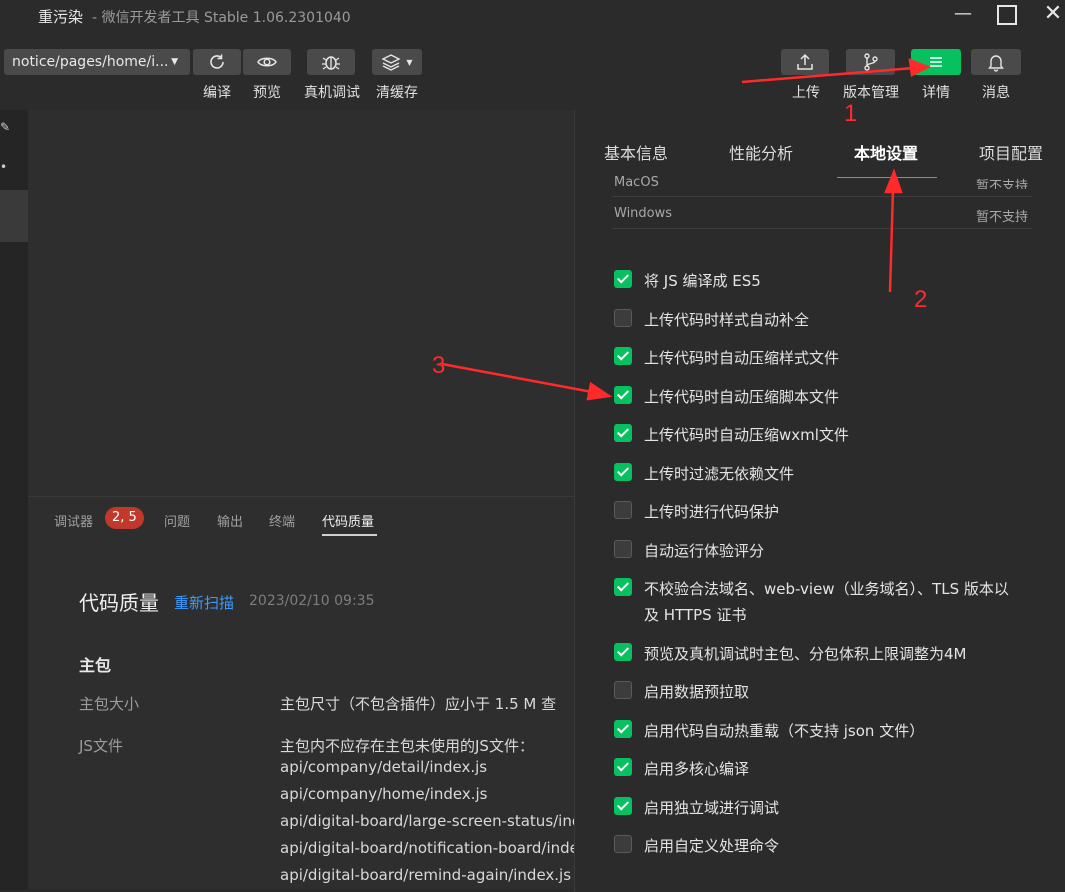  Describe the element at coordinates (814, 769) in the screenshot. I see `setting-row: 启用多核心编译` at that location.